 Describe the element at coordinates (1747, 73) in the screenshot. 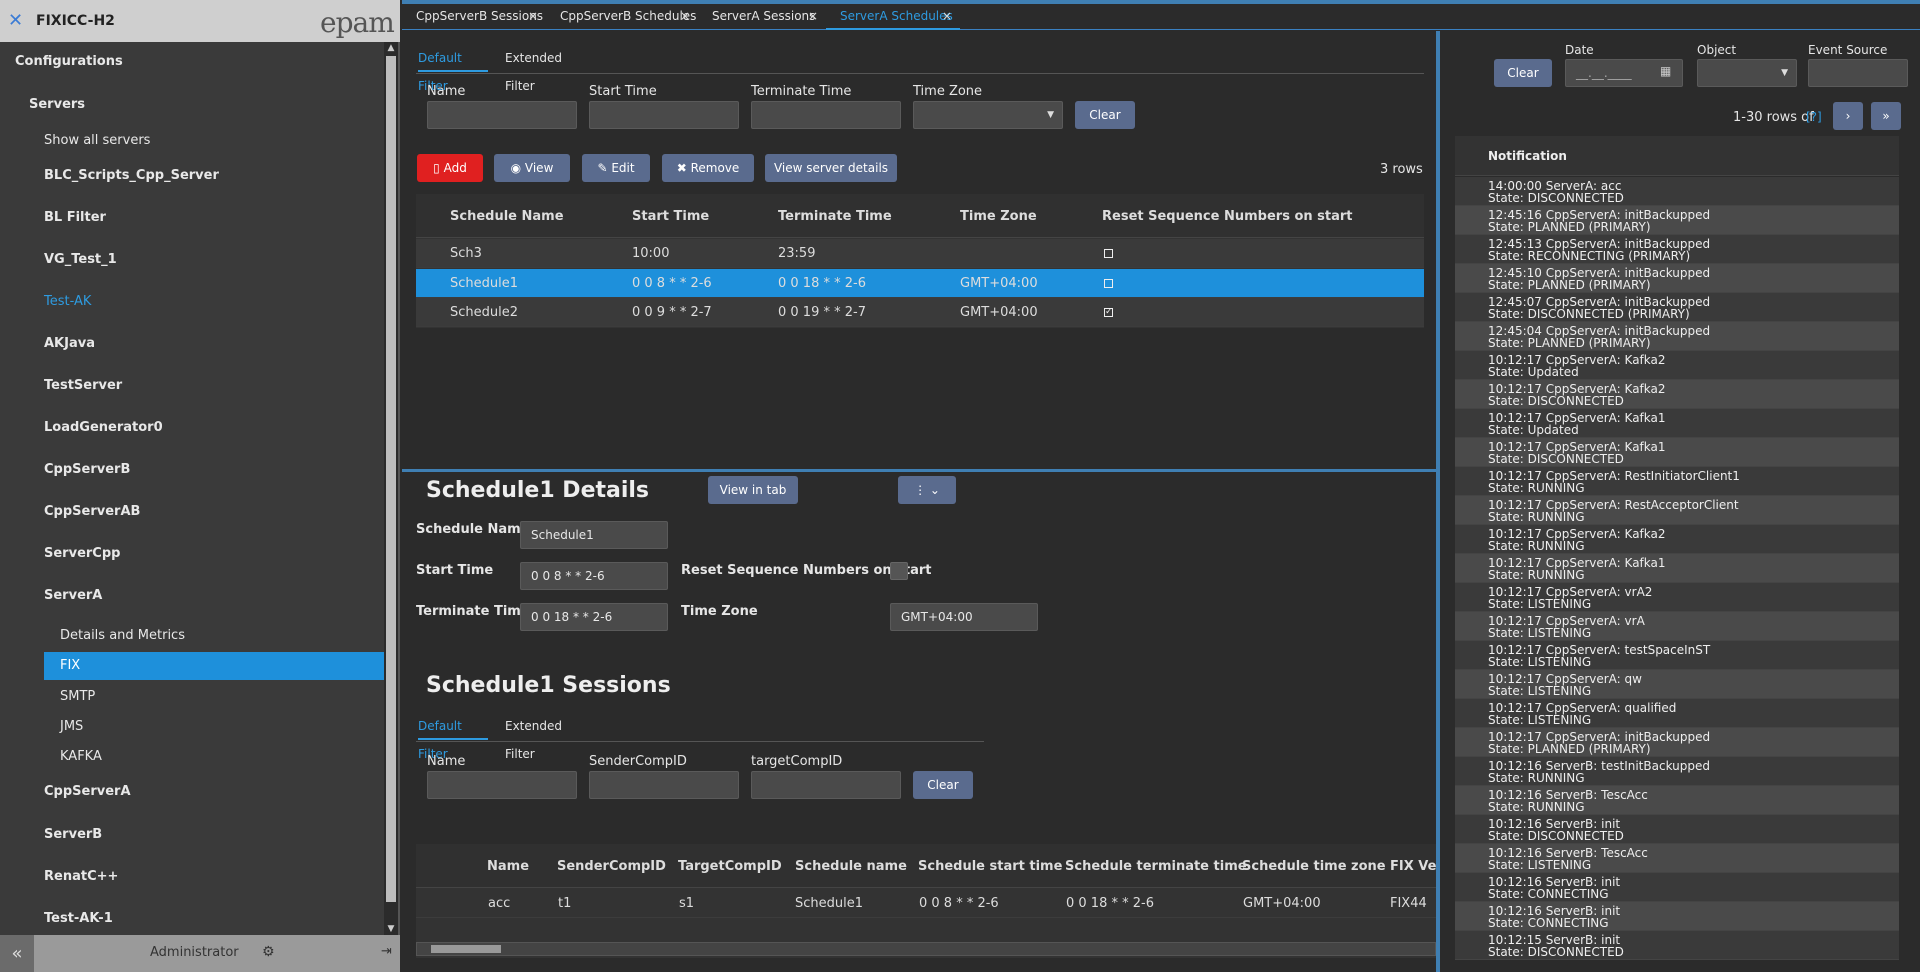

I see `object-select: ▼` at that location.